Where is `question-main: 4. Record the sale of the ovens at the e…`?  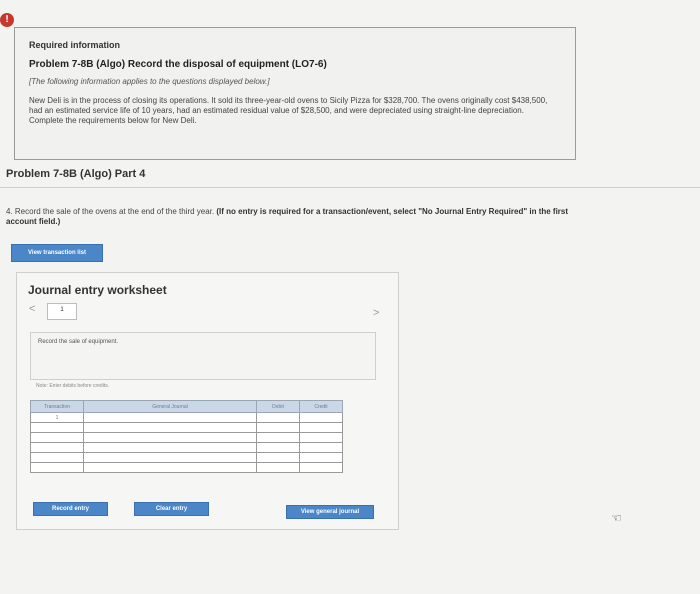 question-main: 4. Record the sale of the ovens at the e… is located at coordinates (110, 211).